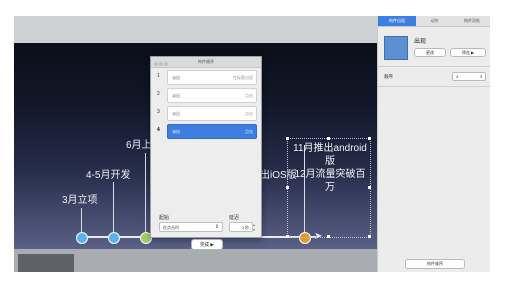 This screenshot has height=300, width=515. What do you see at coordinates (234, 218) in the screenshot?
I see `delay-label: 延迟` at bounding box center [234, 218].